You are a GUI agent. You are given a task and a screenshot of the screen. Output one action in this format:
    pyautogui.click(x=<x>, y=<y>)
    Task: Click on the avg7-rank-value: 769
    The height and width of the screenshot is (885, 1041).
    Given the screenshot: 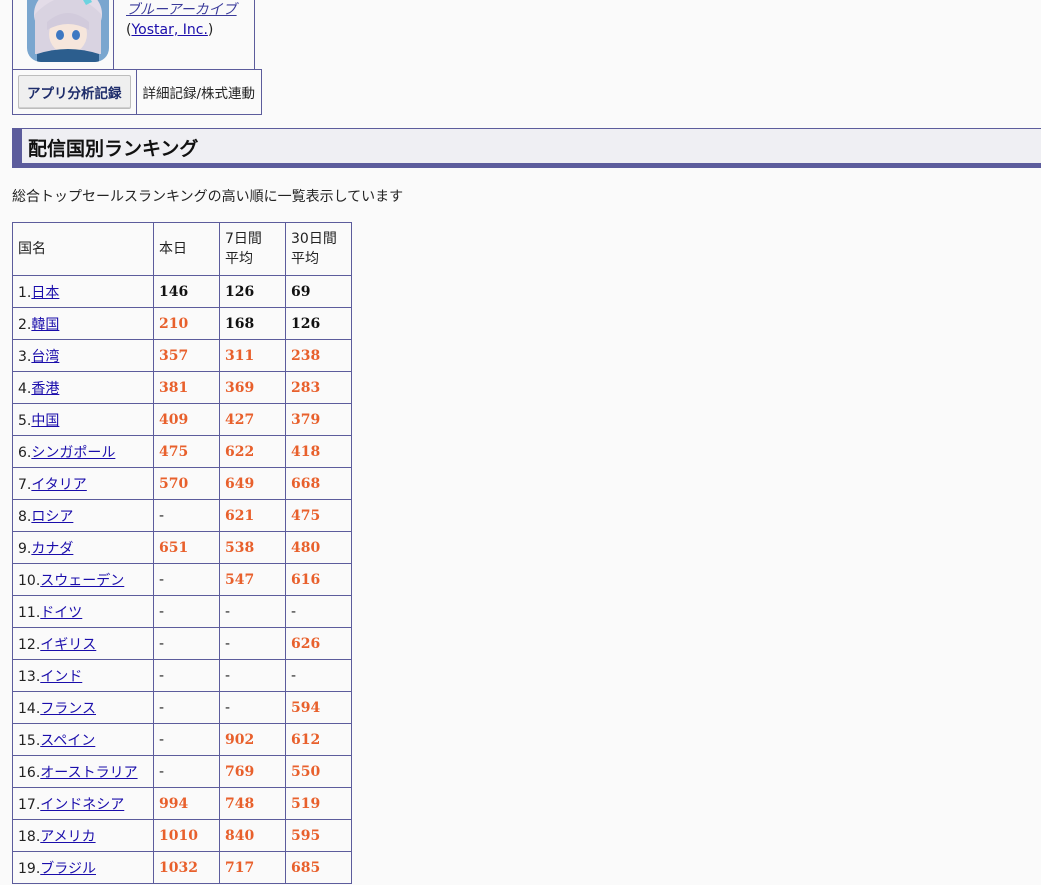 What is the action you would take?
    pyautogui.click(x=240, y=771)
    